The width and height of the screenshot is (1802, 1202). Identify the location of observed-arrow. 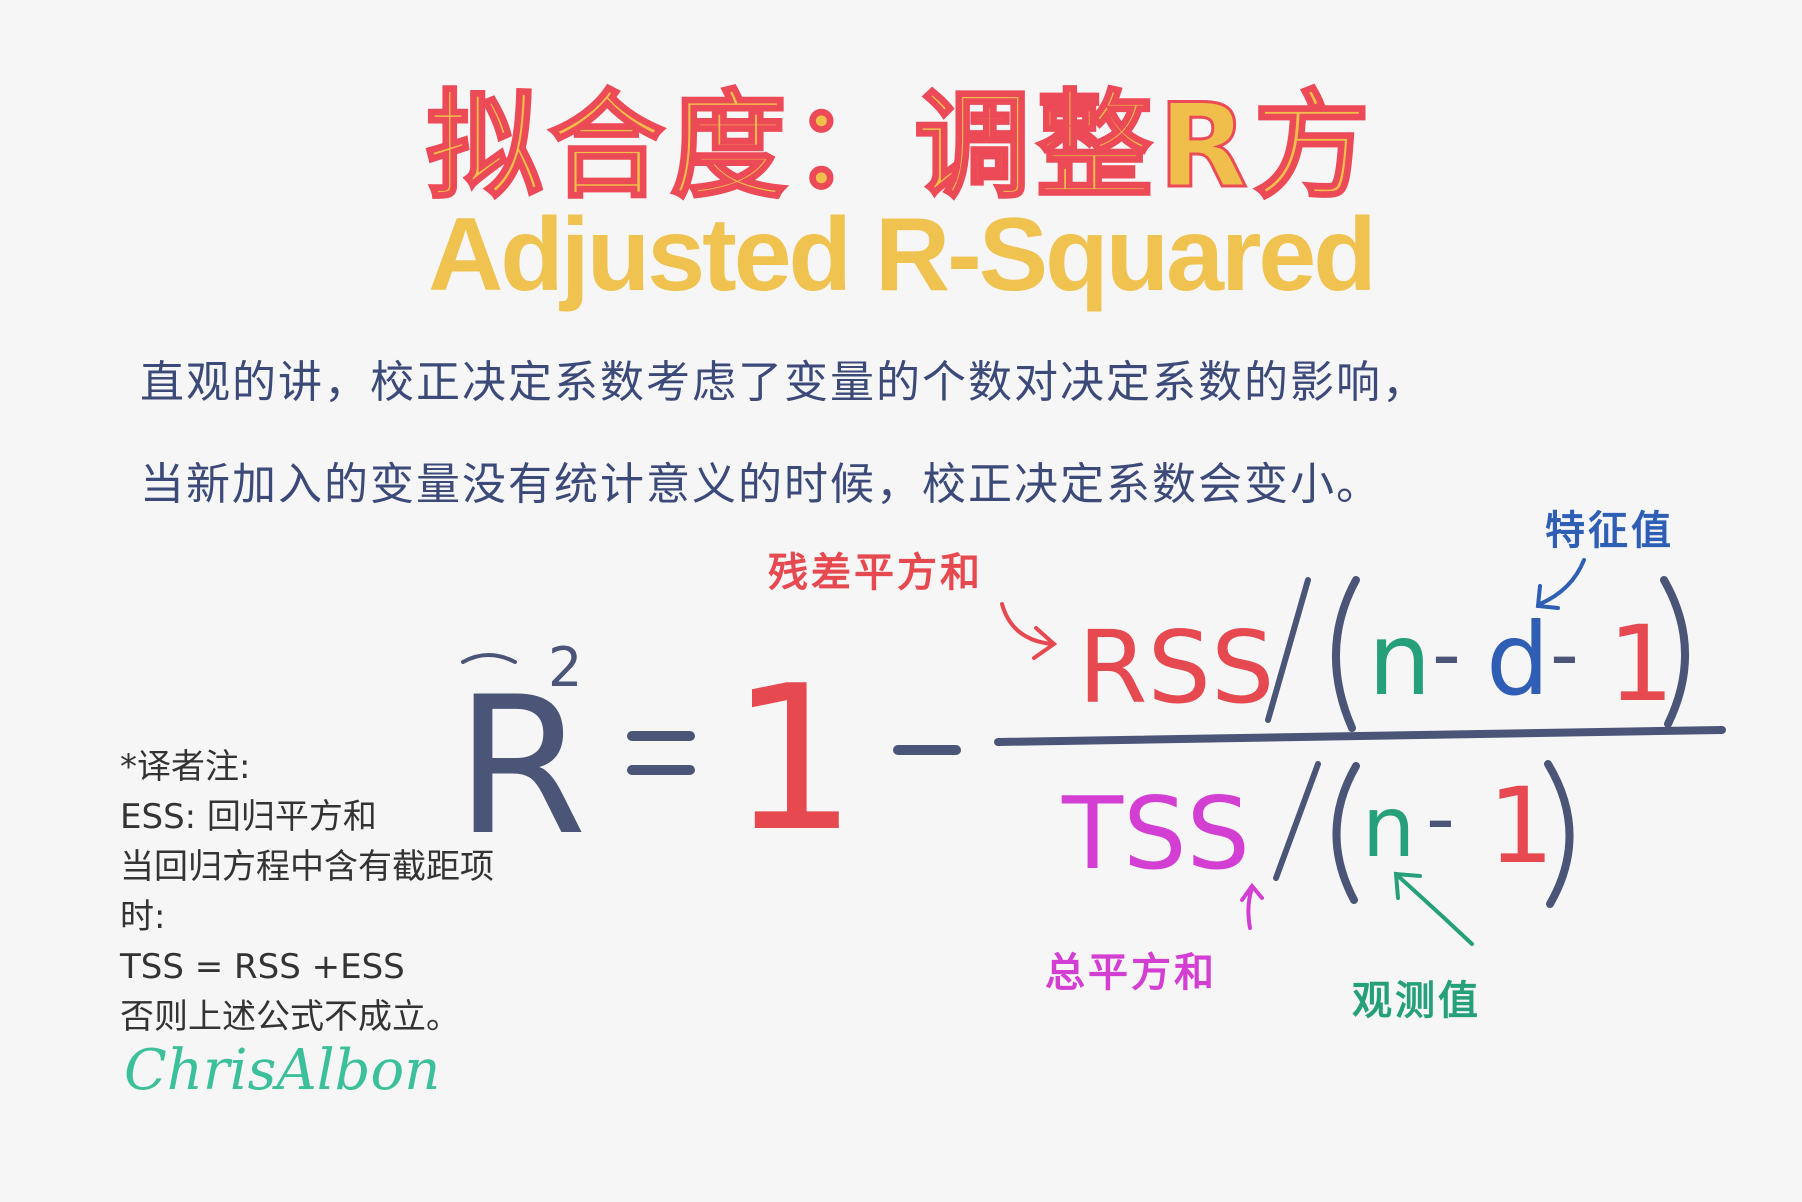
(1435, 910).